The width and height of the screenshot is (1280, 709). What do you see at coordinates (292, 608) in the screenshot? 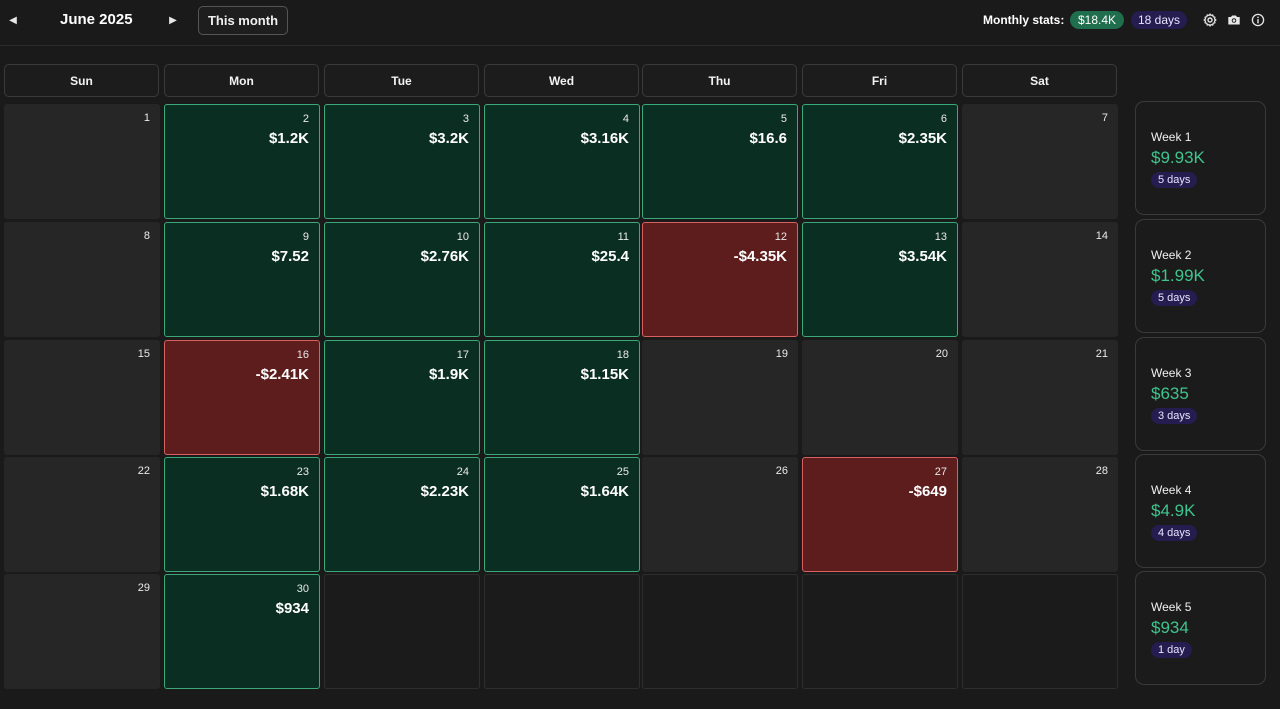
I see `day-pnl-amount: $934` at bounding box center [292, 608].